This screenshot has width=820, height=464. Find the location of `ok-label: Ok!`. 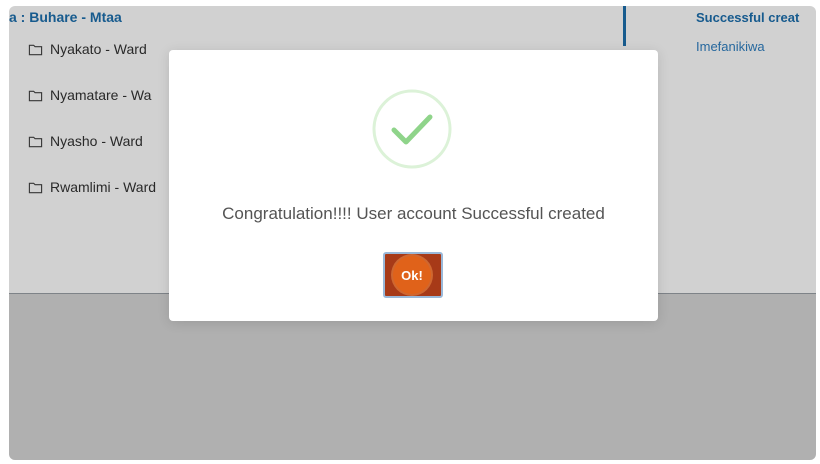

ok-label: Ok! is located at coordinates (412, 275).